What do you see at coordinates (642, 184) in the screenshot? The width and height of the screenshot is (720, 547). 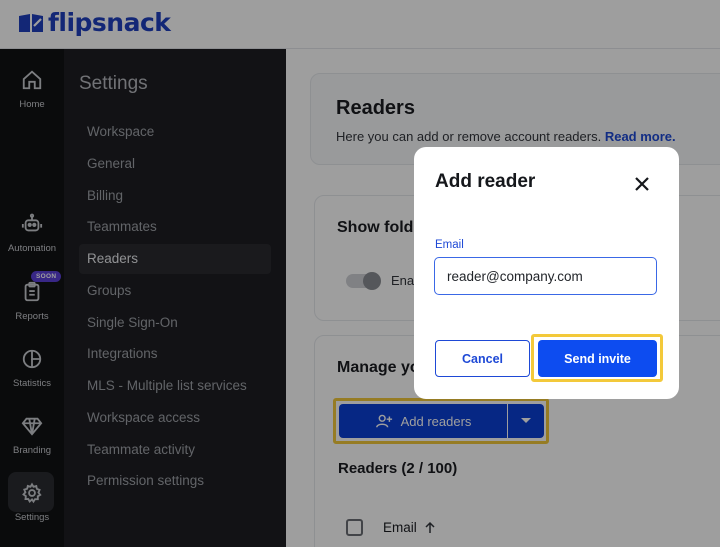 I see `close-icon` at bounding box center [642, 184].